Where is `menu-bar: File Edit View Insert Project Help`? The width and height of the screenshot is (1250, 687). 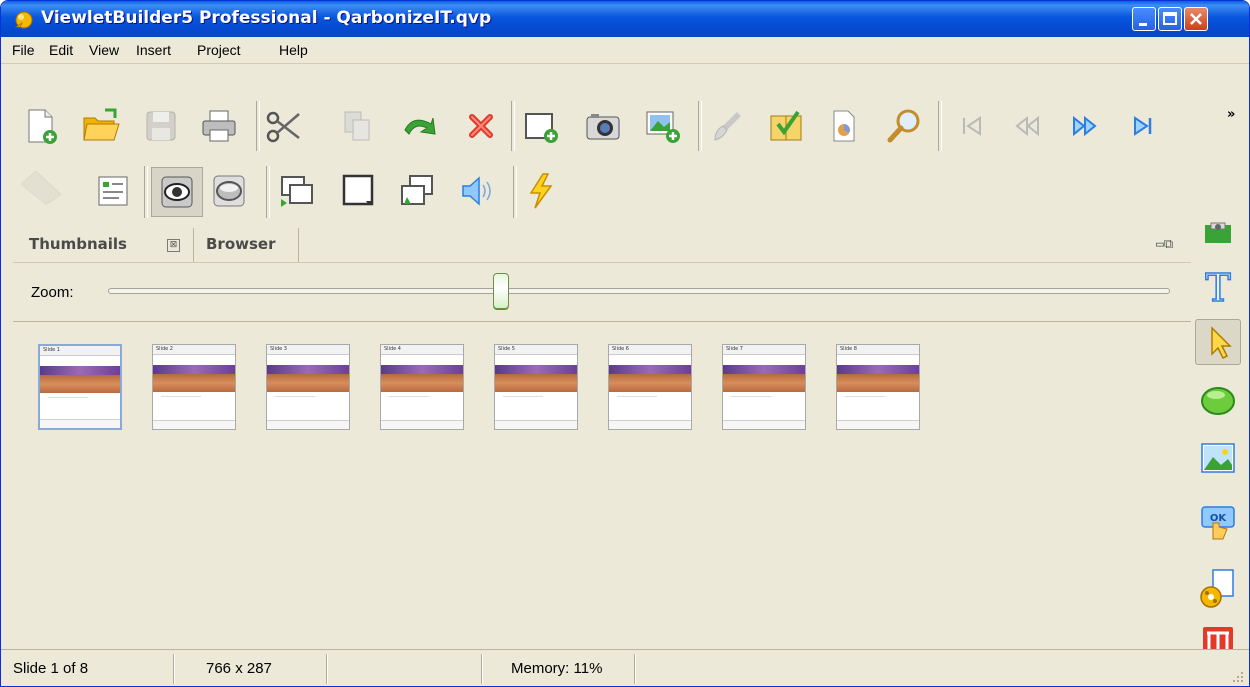 menu-bar: File Edit View Insert Project Help is located at coordinates (625, 50).